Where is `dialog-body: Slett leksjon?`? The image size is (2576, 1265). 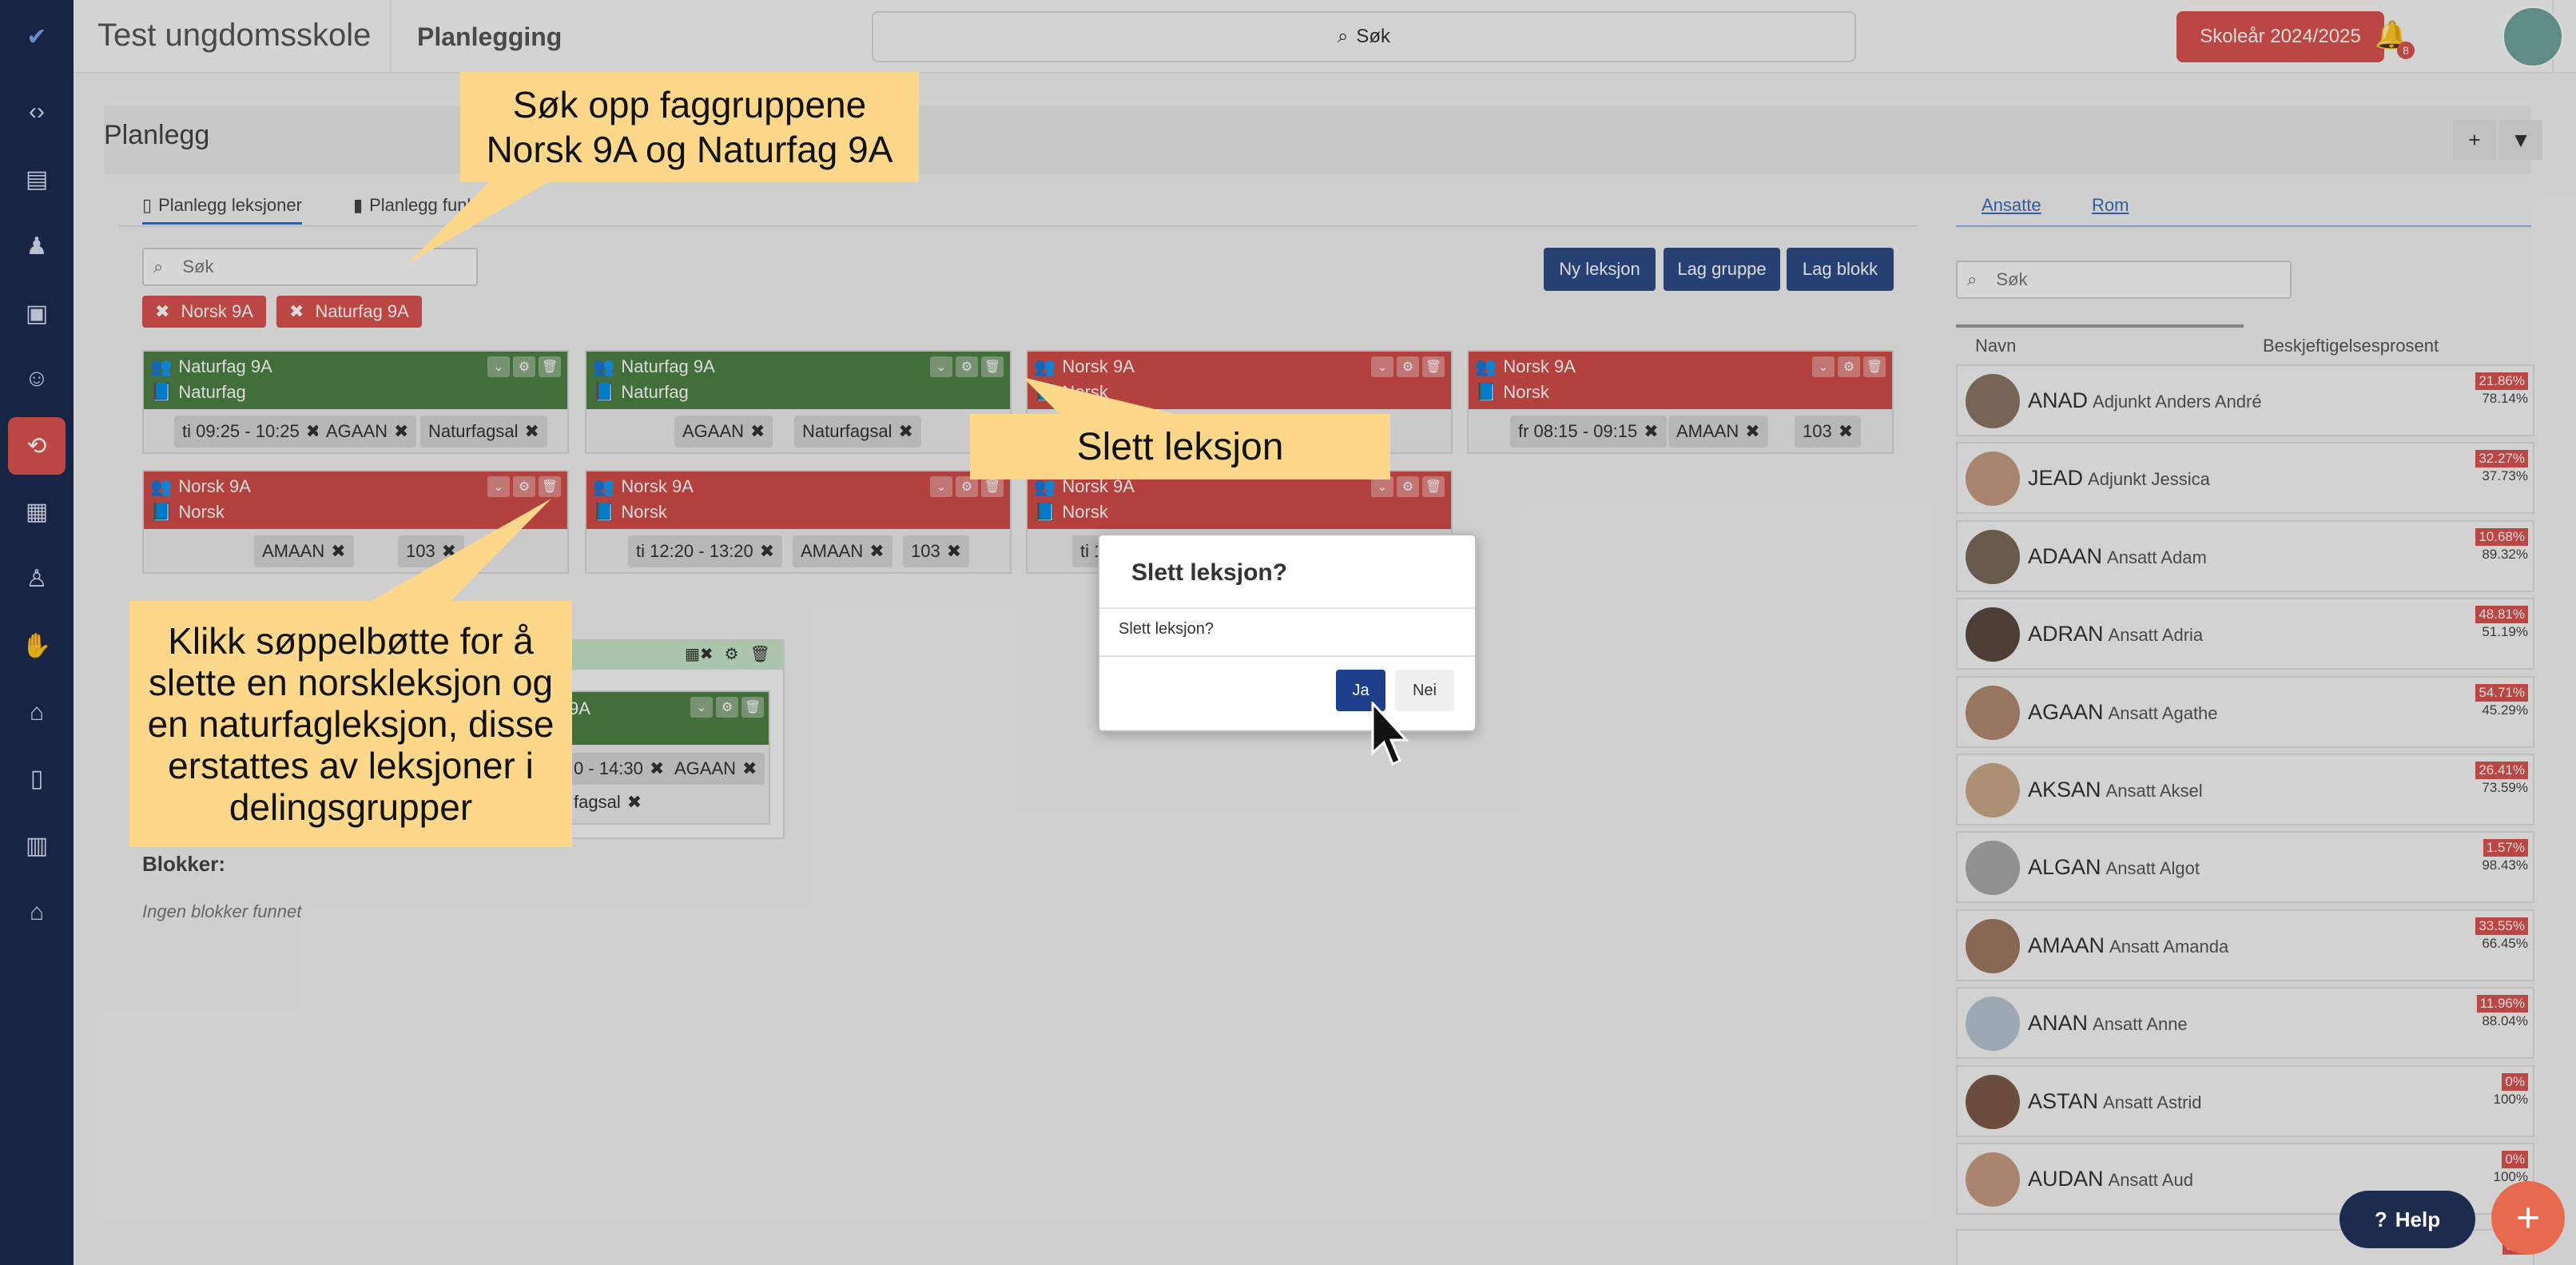 dialog-body: Slett leksjon? is located at coordinates (1166, 629).